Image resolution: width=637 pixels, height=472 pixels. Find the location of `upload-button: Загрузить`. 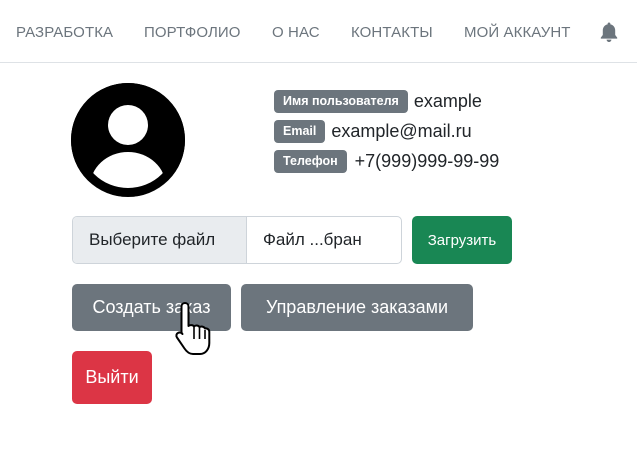

upload-button: Загрузить is located at coordinates (462, 240).